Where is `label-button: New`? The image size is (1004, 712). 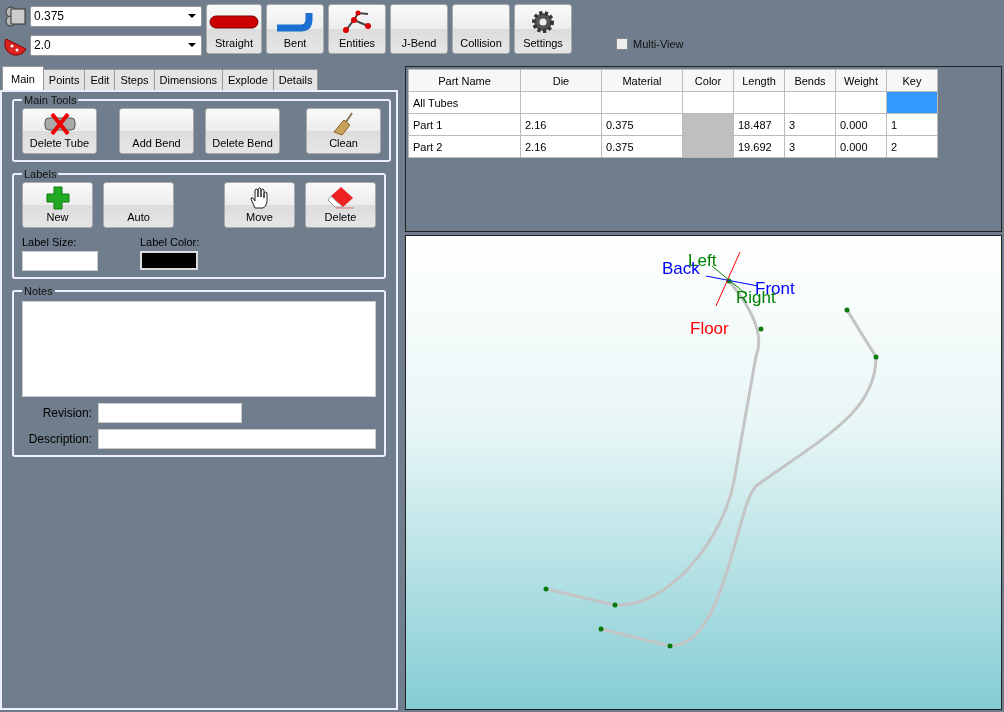 label-button: New is located at coordinates (57, 205).